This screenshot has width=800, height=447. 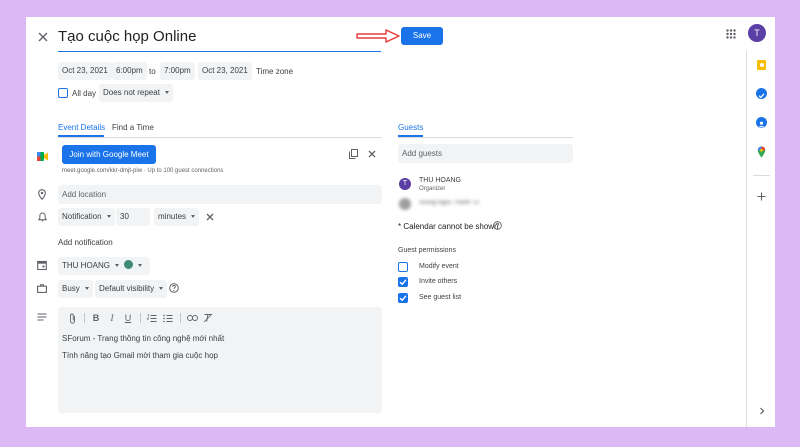 I want to click on description-icon, so click(x=42, y=317).